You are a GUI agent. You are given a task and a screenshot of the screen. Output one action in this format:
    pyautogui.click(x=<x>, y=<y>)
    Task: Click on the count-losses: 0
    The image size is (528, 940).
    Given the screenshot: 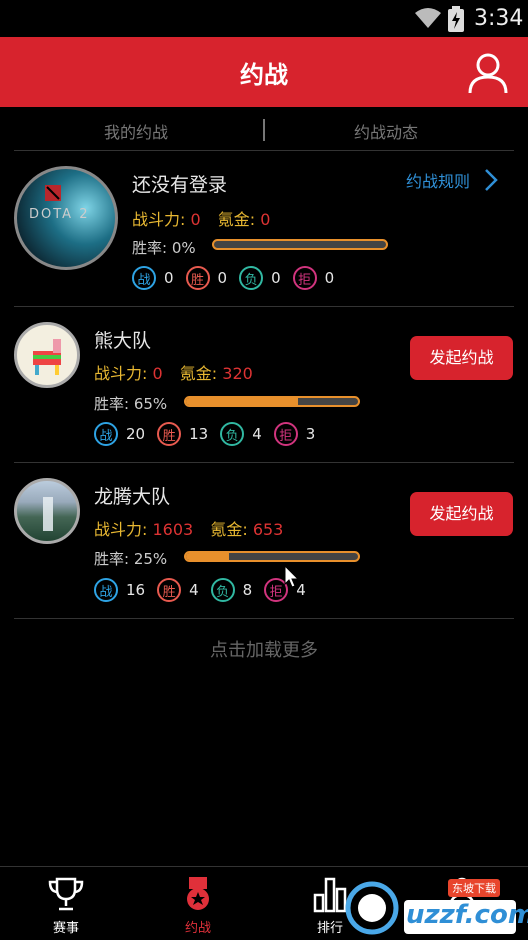 What is the action you would take?
    pyautogui.click(x=276, y=278)
    